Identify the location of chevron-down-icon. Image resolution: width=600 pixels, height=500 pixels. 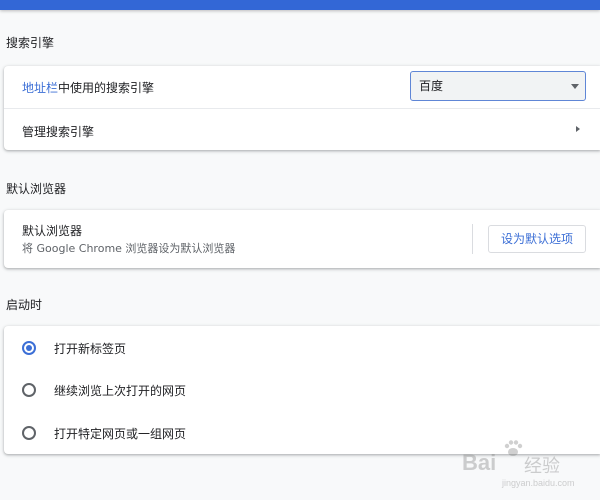
(575, 86).